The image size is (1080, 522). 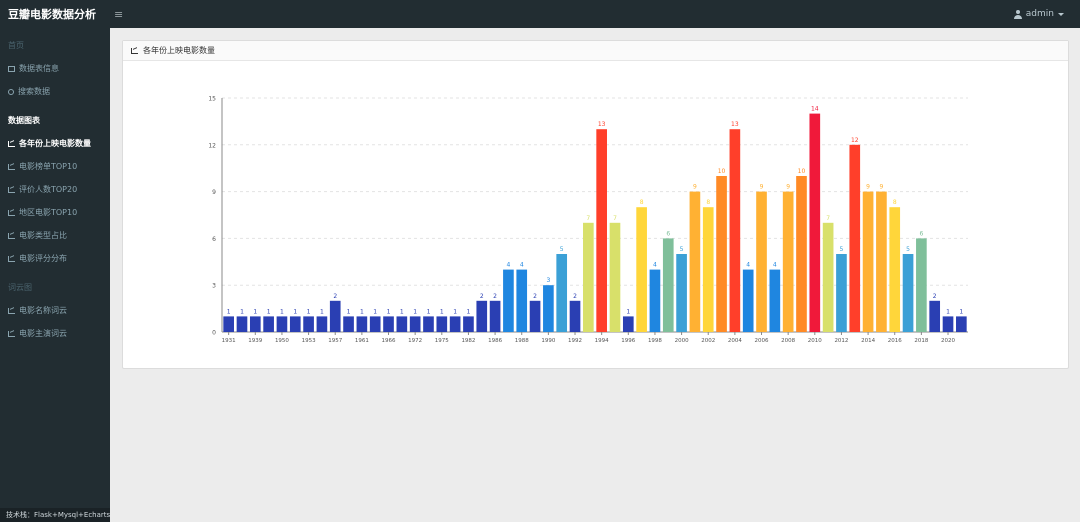 I want to click on bar-data-label: 6, so click(x=921, y=233).